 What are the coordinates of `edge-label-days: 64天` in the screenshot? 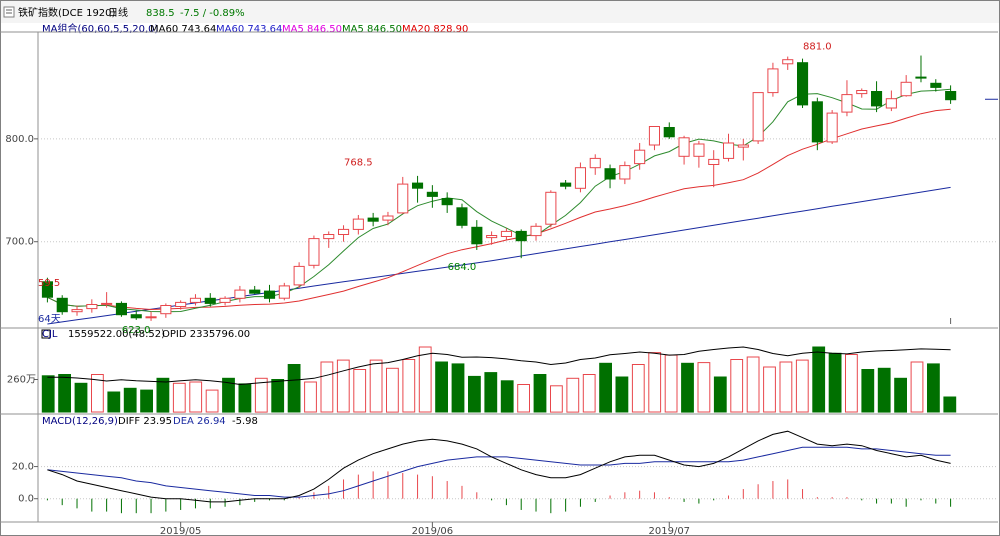 It's located at (49, 319).